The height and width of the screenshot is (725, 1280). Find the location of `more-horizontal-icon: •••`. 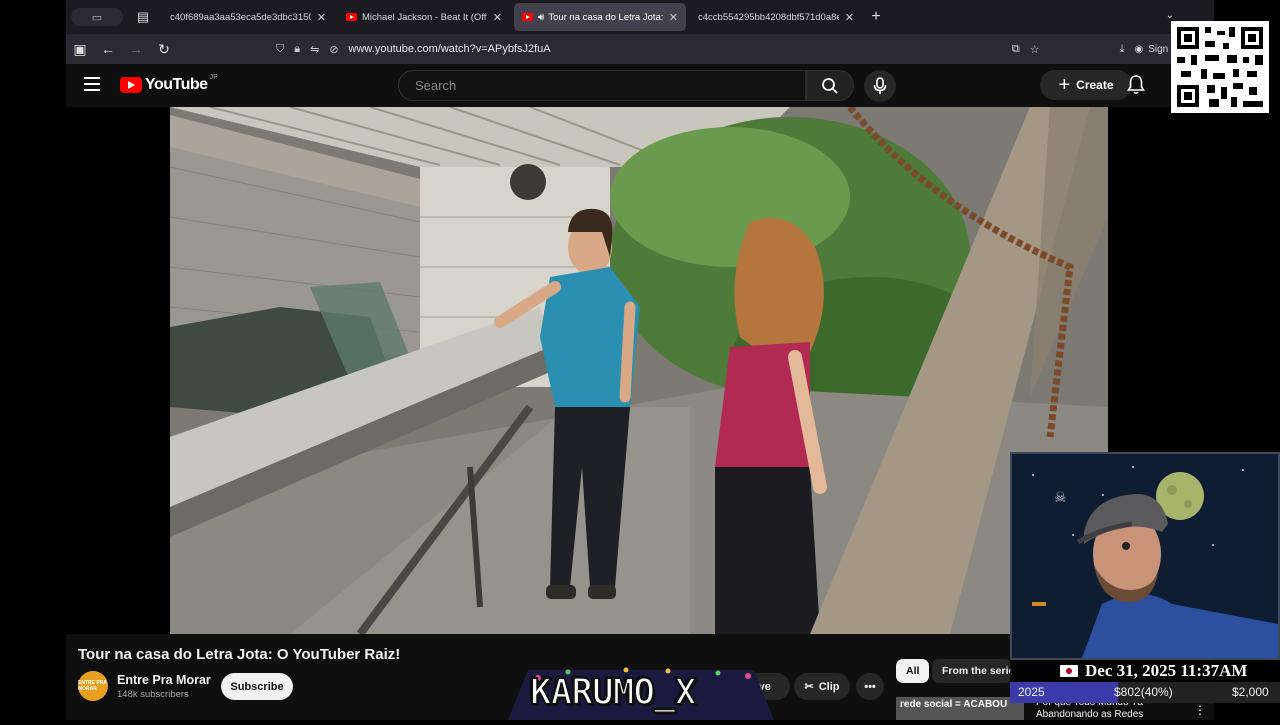

more-horizontal-icon: ••• is located at coordinates (870, 686).